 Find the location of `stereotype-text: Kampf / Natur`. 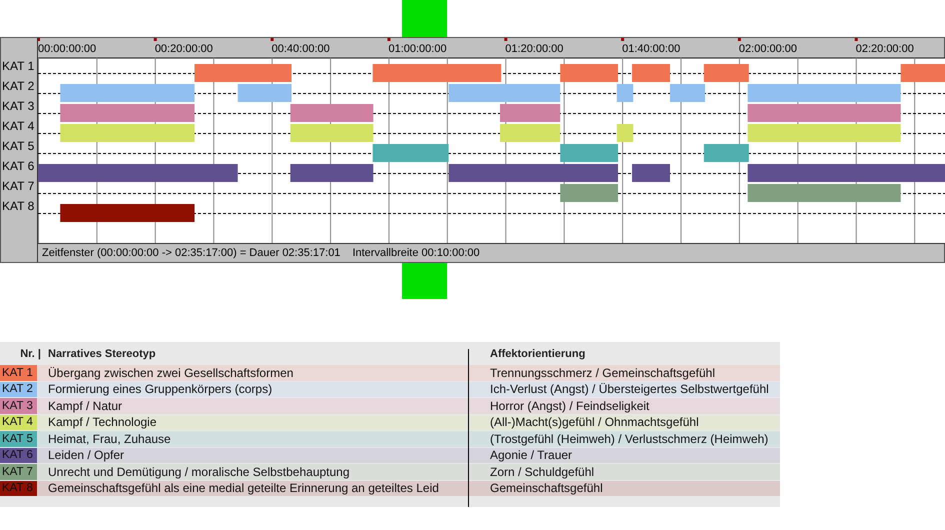

stereotype-text: Kampf / Natur is located at coordinates (85, 405).